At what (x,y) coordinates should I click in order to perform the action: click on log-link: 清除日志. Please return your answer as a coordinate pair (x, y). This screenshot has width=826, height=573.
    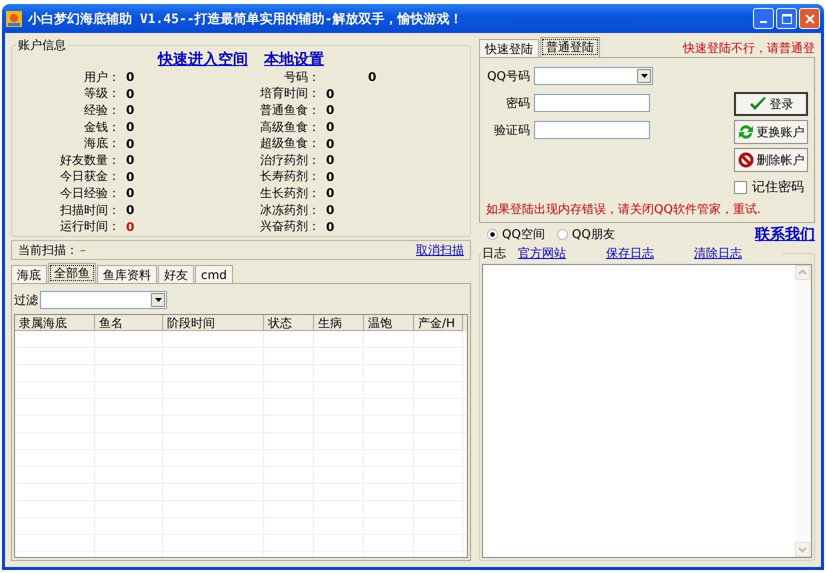
    Looking at the image, I should click on (718, 253).